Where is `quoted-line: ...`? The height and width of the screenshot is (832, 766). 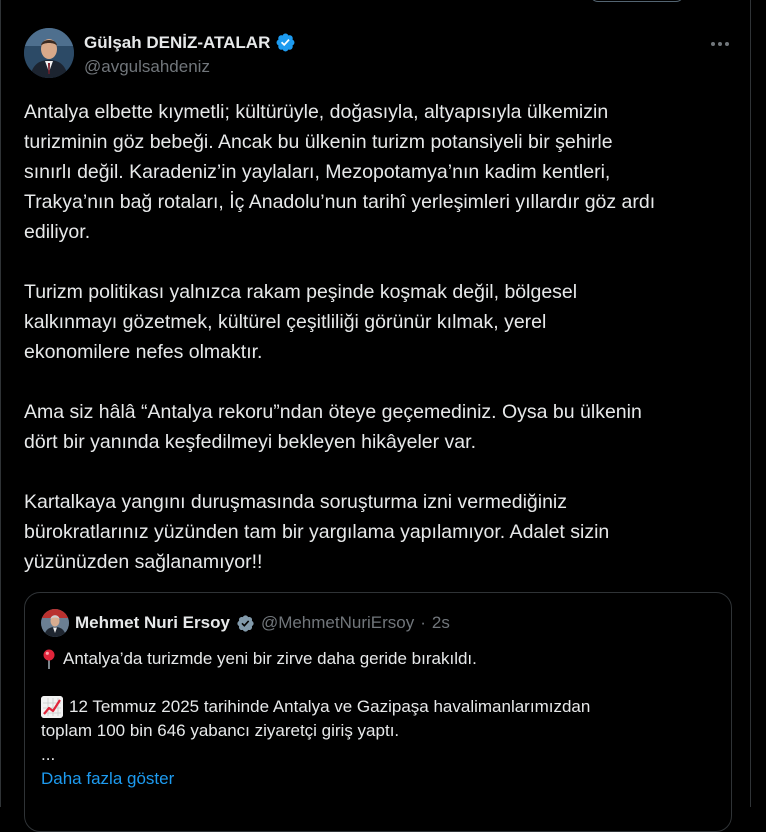
quoted-line: ... is located at coordinates (376, 755).